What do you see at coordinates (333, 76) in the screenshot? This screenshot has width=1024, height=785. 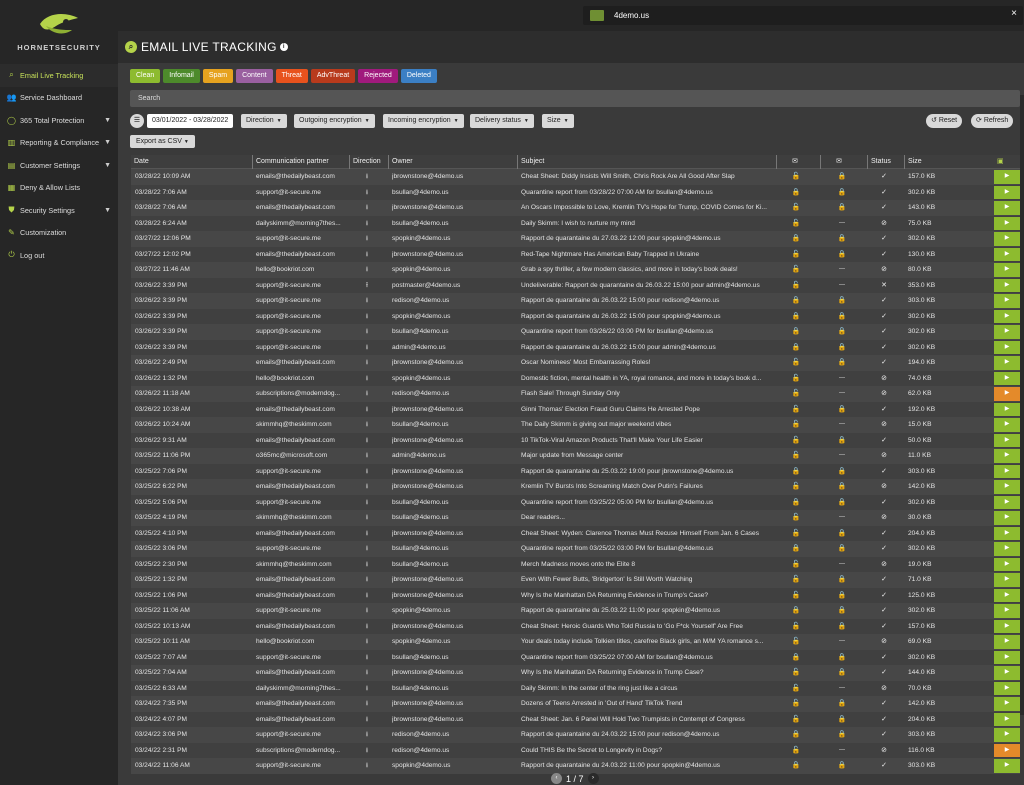 I see `chip-advthreat: AdvThreat` at bounding box center [333, 76].